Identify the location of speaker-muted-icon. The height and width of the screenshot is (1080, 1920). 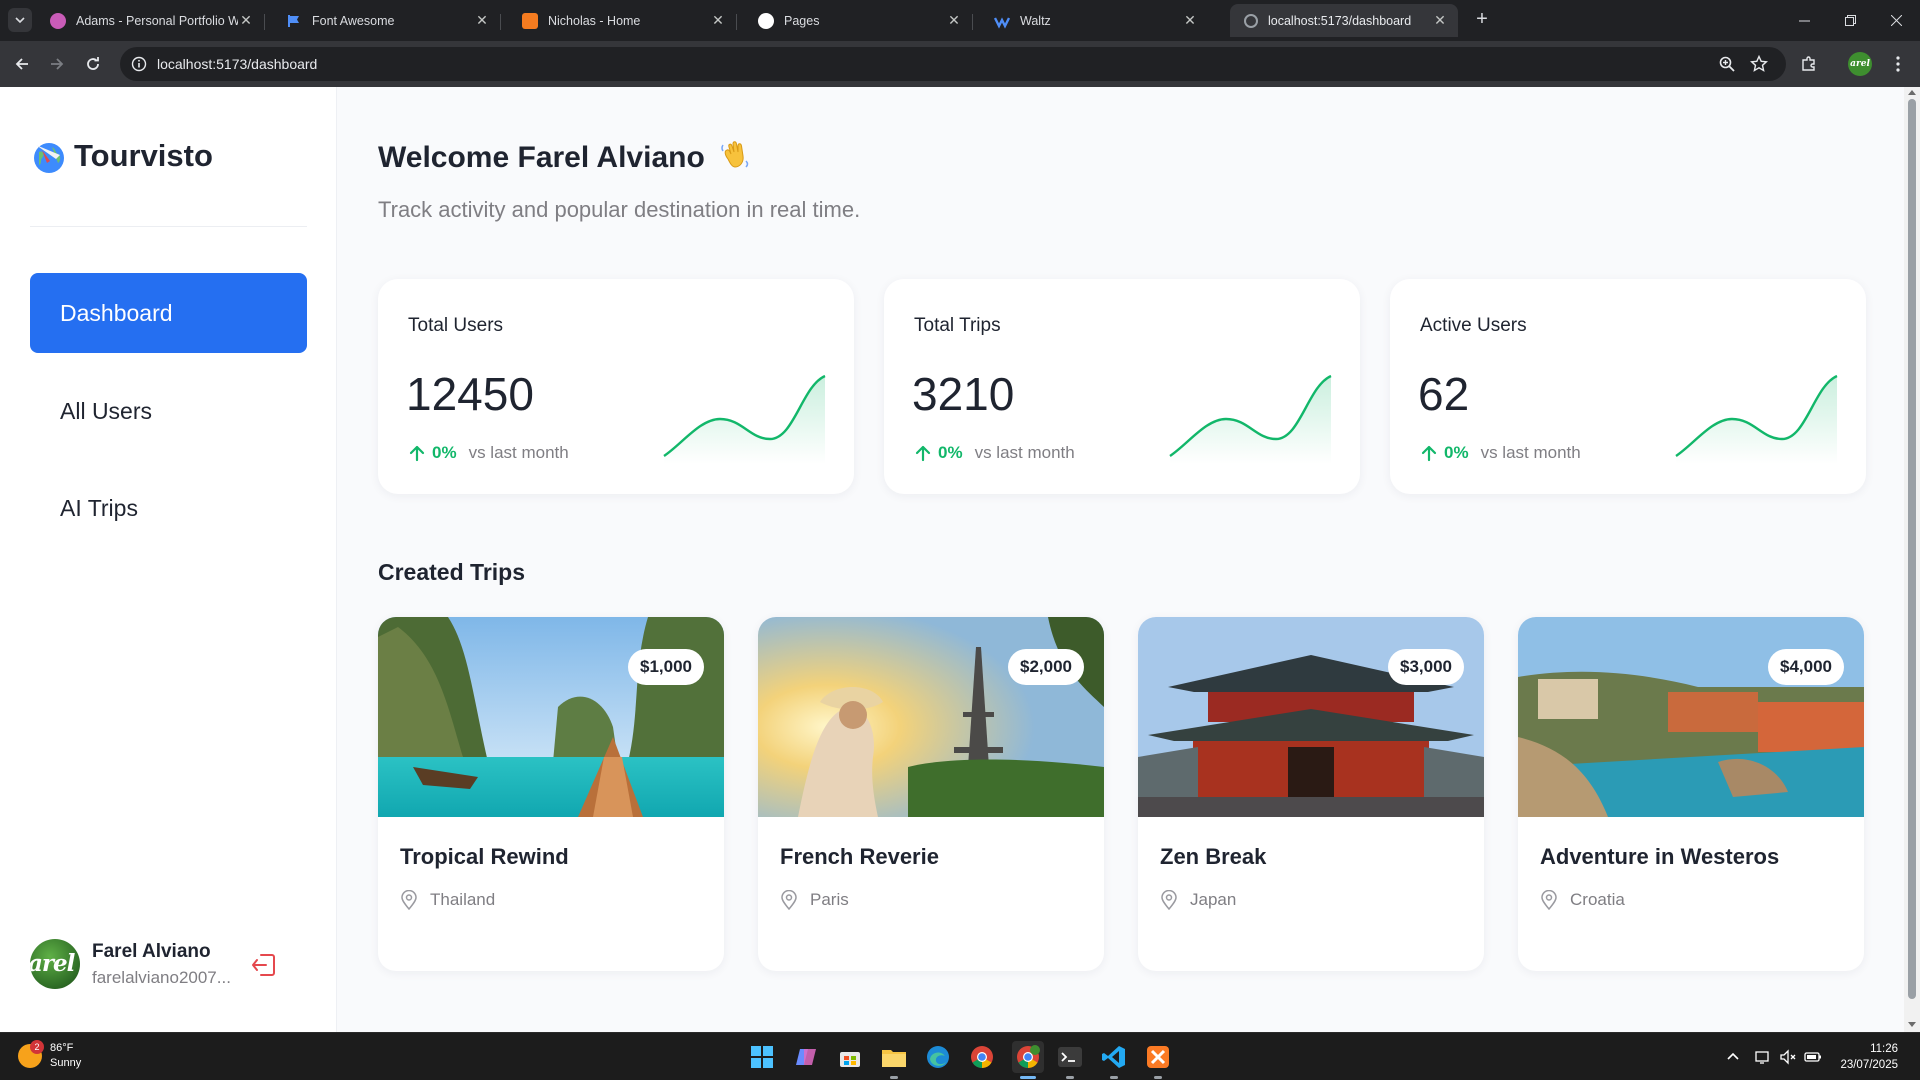
(1788, 1057).